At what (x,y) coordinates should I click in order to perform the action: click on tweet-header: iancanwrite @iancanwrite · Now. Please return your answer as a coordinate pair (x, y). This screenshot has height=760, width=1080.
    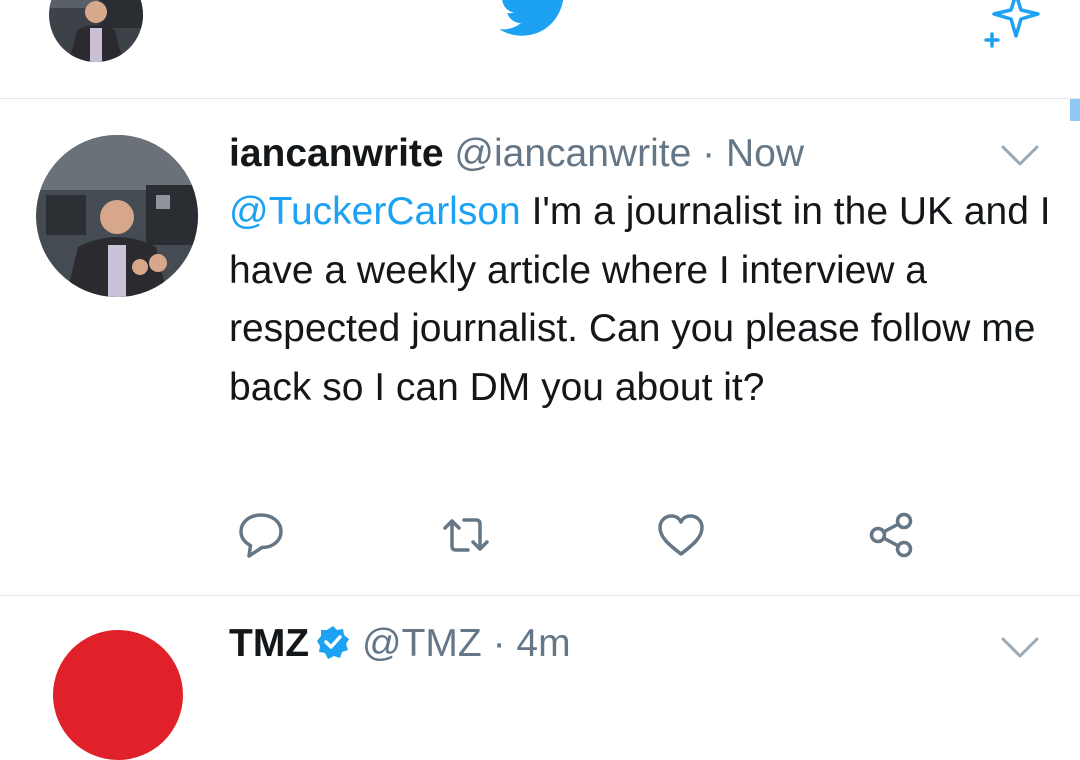
    Looking at the image, I should click on (516, 154).